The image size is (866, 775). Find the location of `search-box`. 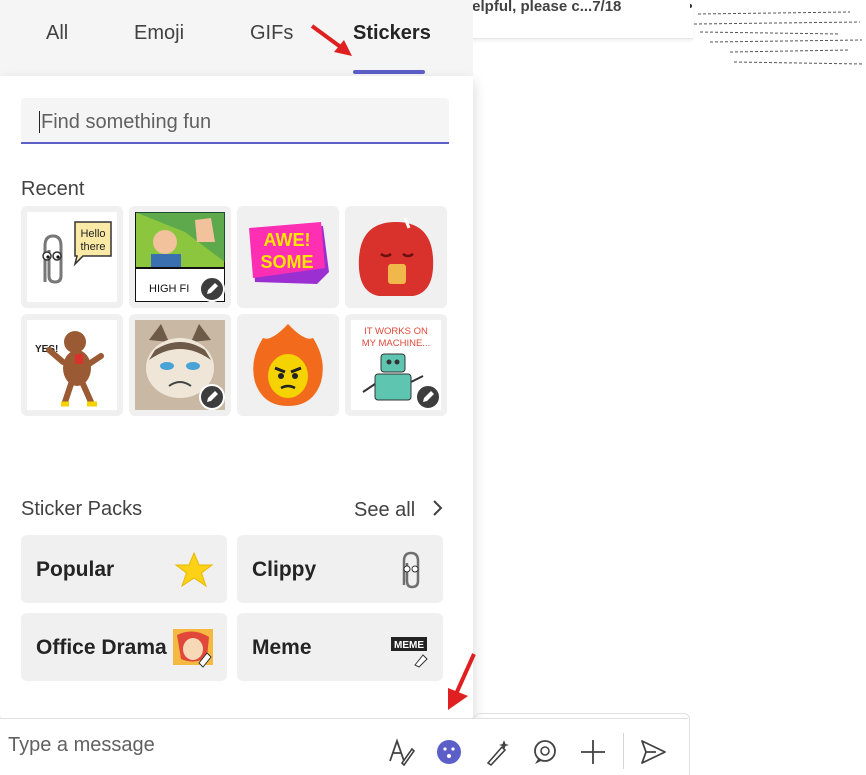

search-box is located at coordinates (235, 122).